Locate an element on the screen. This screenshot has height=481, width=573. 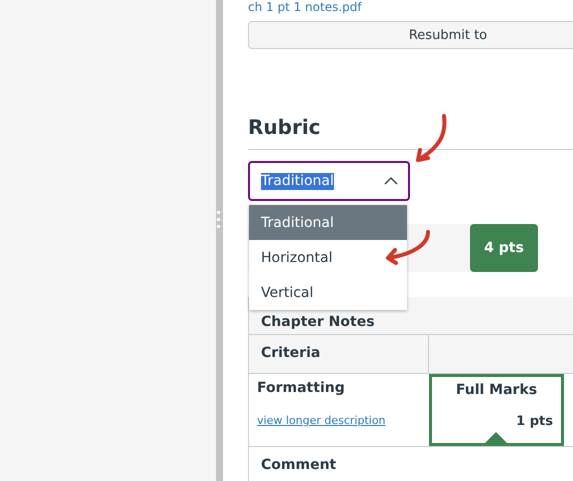
dropdown-option: Vertical is located at coordinates (328, 292).